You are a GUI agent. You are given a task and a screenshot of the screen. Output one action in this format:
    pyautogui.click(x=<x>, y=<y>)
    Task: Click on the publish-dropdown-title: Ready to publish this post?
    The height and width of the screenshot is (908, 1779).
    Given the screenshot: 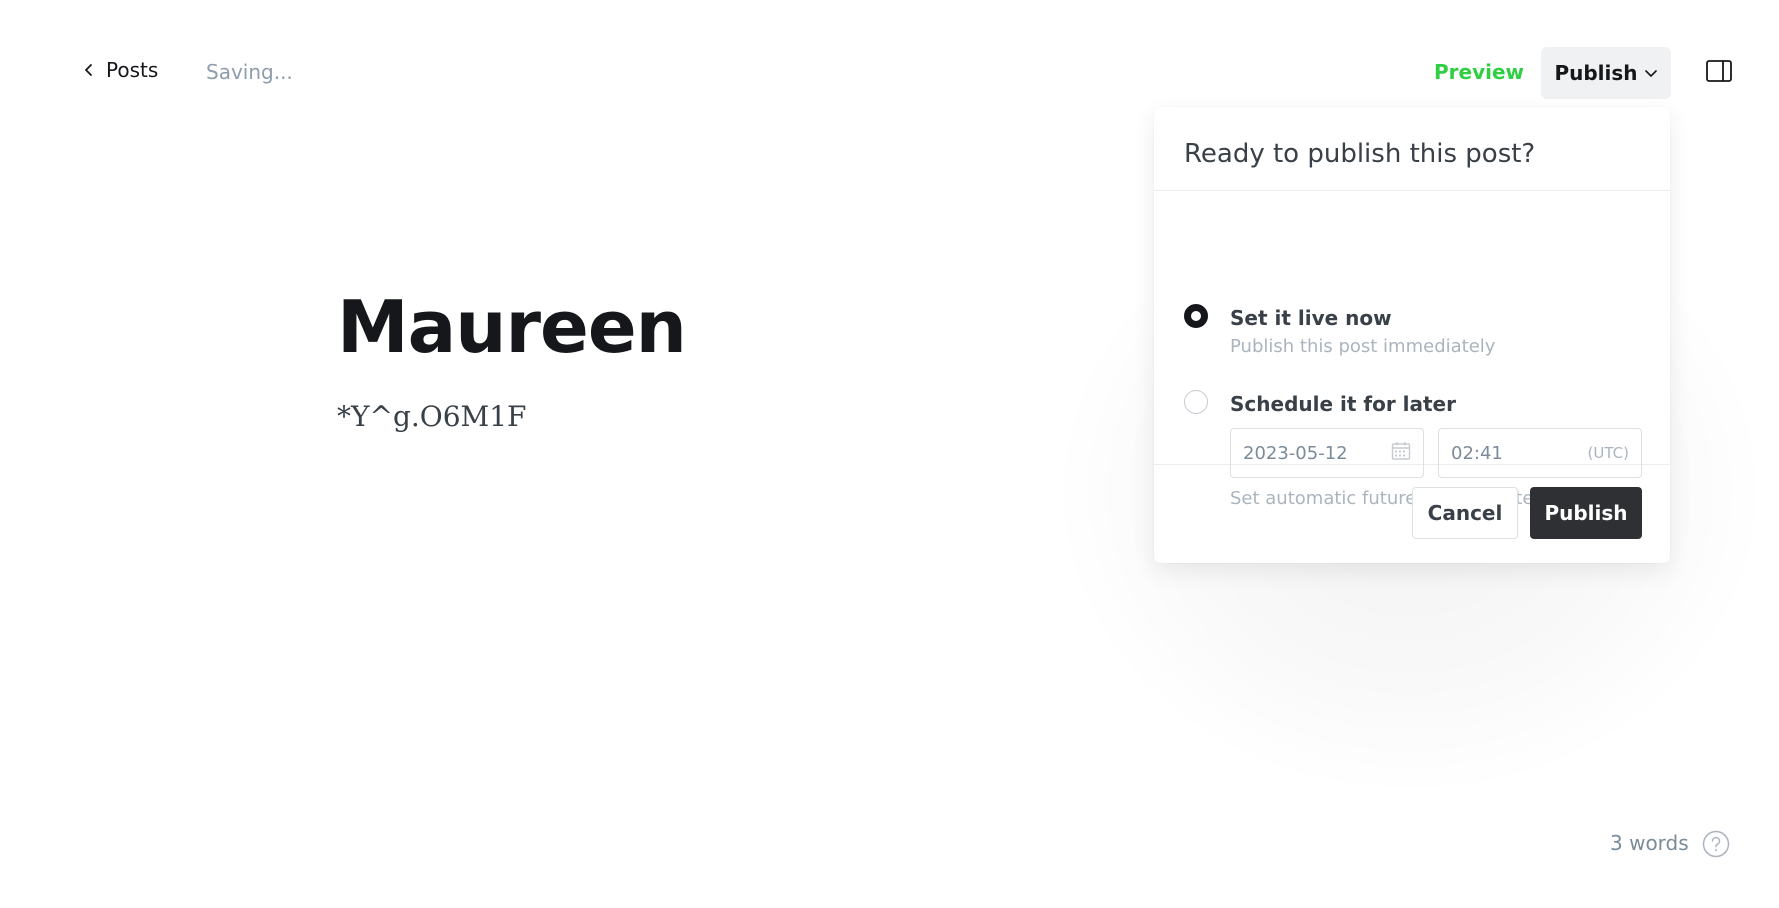 What is the action you would take?
    pyautogui.click(x=1360, y=154)
    